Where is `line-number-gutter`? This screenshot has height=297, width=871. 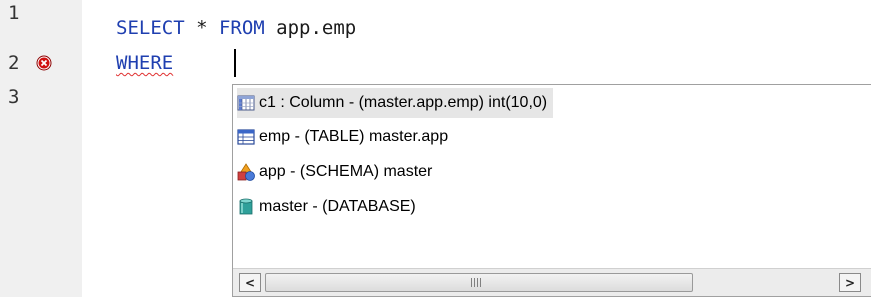 line-number-gutter is located at coordinates (41, 148).